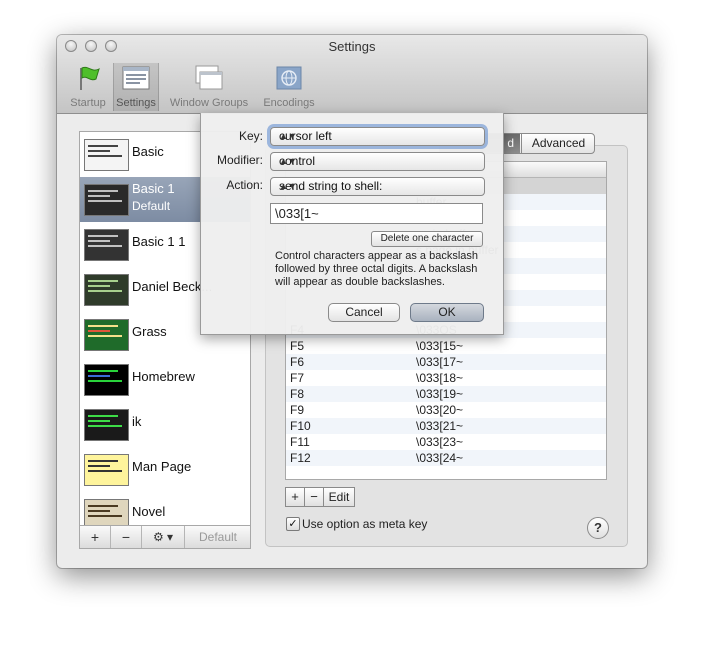 This screenshot has height=648, width=704. I want to click on help-button: ?, so click(598, 528).